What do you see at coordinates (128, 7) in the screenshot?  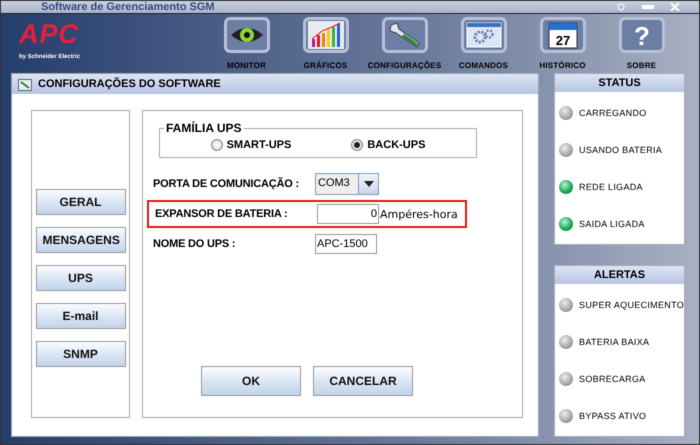 I see `window-title: Software de Gerenciamento SGM` at bounding box center [128, 7].